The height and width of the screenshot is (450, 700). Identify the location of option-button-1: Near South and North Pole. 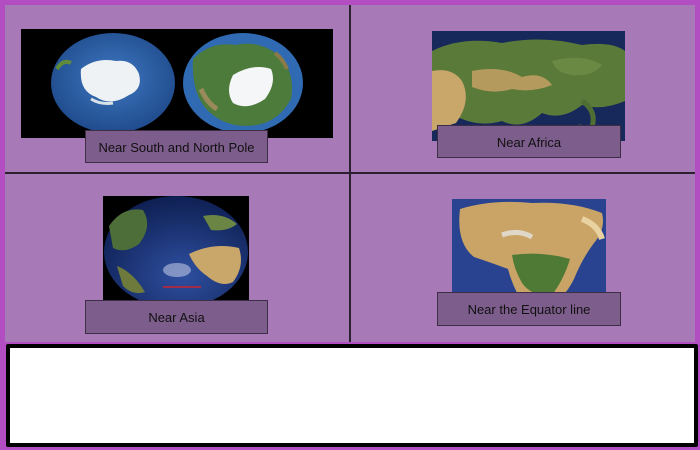
(176, 146).